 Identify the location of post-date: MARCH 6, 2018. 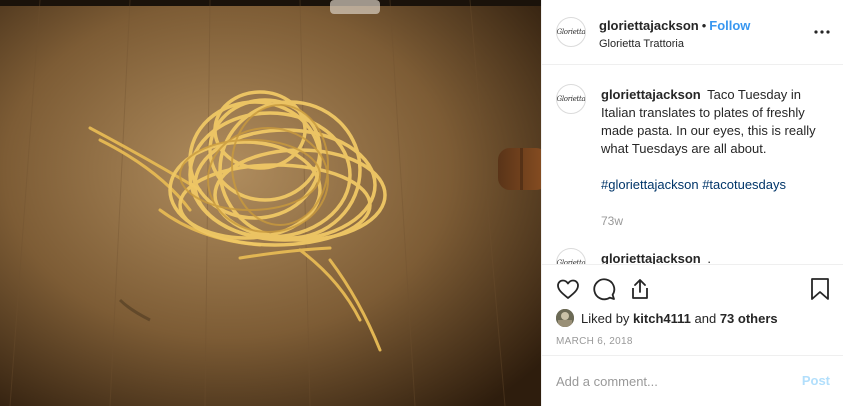
(594, 341).